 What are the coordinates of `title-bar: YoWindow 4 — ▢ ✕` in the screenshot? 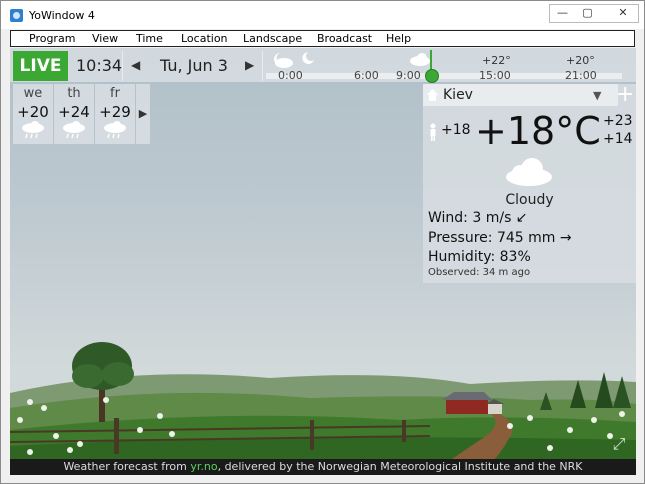 It's located at (322, 15).